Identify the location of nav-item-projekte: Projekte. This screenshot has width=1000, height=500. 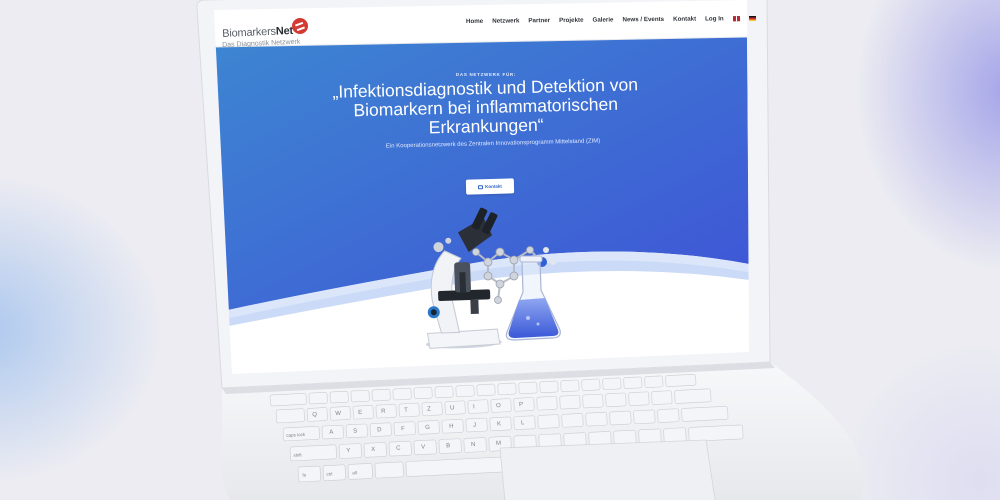
(571, 24).